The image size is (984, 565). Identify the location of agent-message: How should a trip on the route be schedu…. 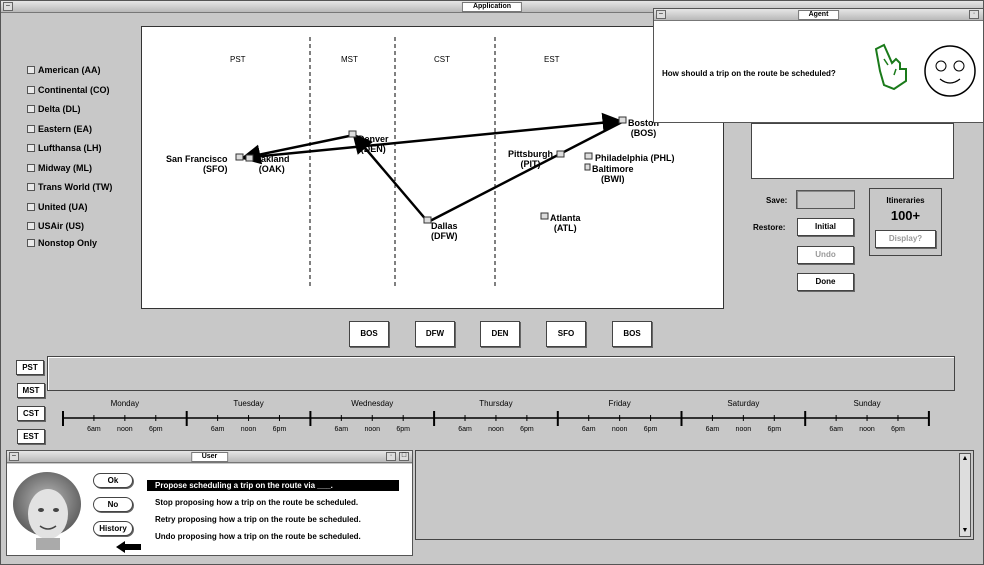
(749, 73).